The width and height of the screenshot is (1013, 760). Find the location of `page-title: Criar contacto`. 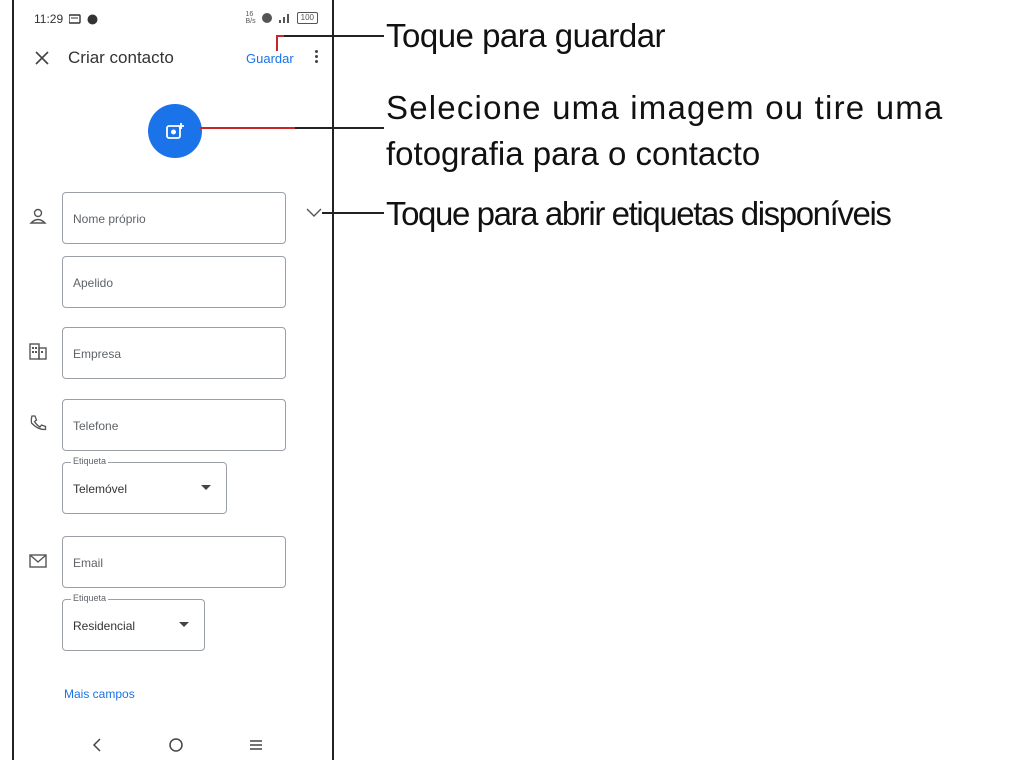

page-title: Criar contacto is located at coordinates (121, 57).